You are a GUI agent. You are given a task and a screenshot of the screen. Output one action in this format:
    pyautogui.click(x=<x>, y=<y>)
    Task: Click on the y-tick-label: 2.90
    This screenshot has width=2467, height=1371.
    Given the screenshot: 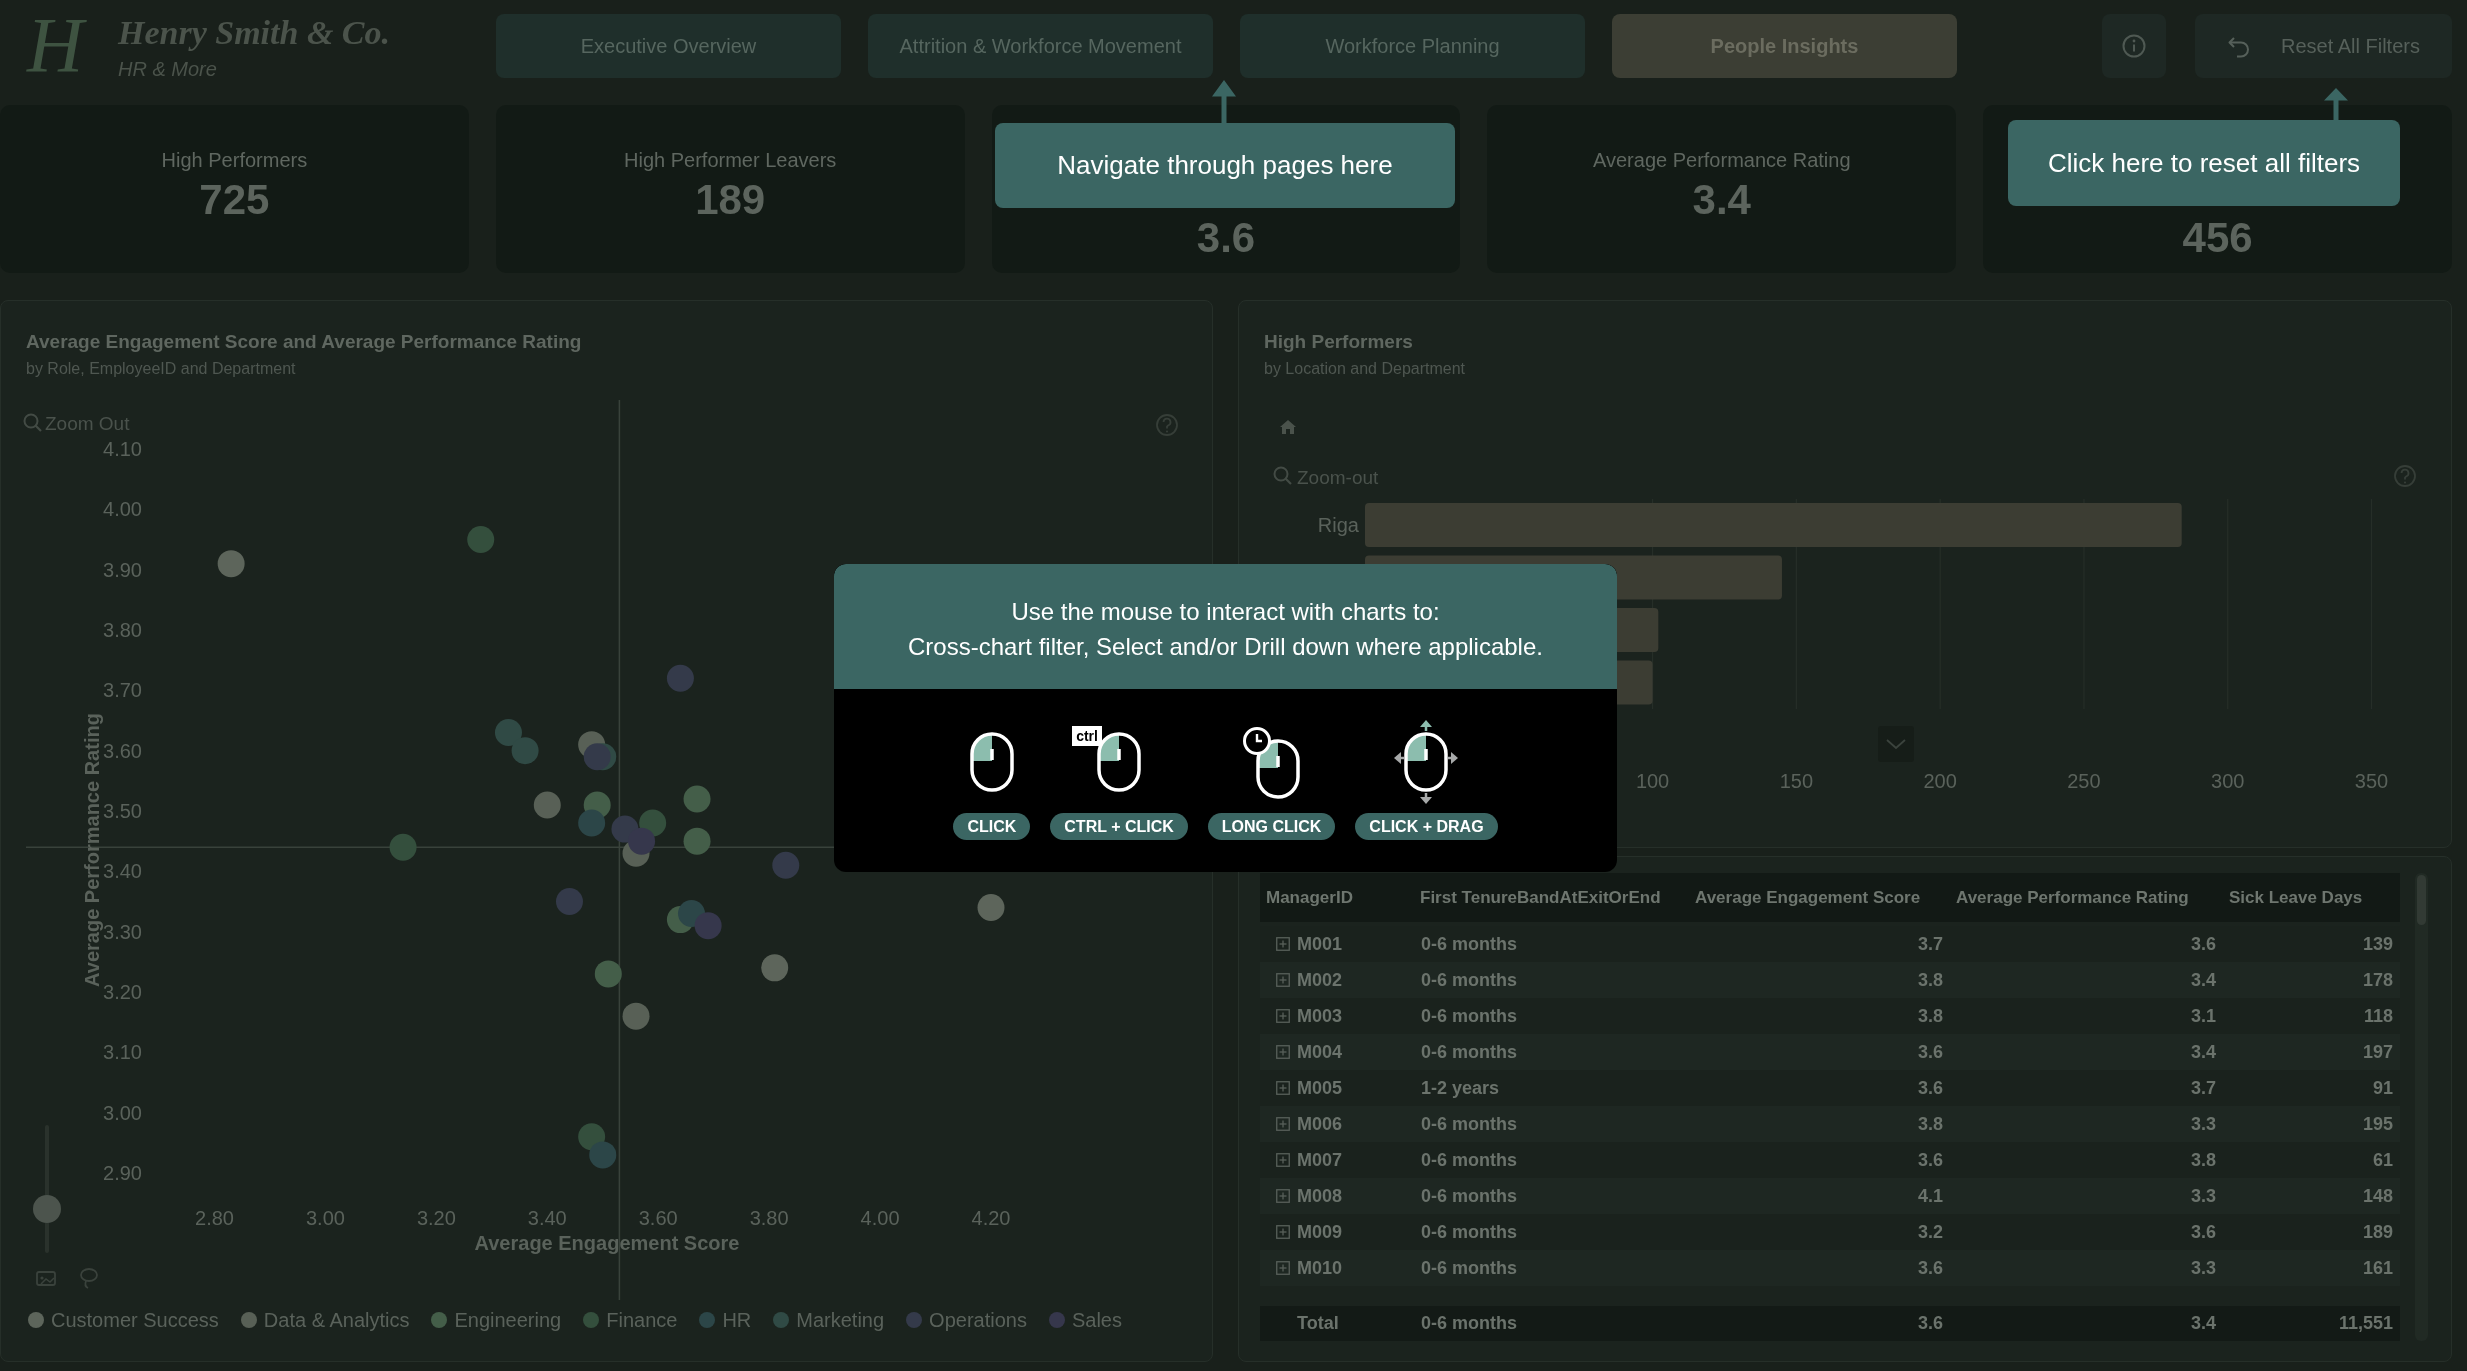 What is the action you would take?
    pyautogui.click(x=122, y=1173)
    